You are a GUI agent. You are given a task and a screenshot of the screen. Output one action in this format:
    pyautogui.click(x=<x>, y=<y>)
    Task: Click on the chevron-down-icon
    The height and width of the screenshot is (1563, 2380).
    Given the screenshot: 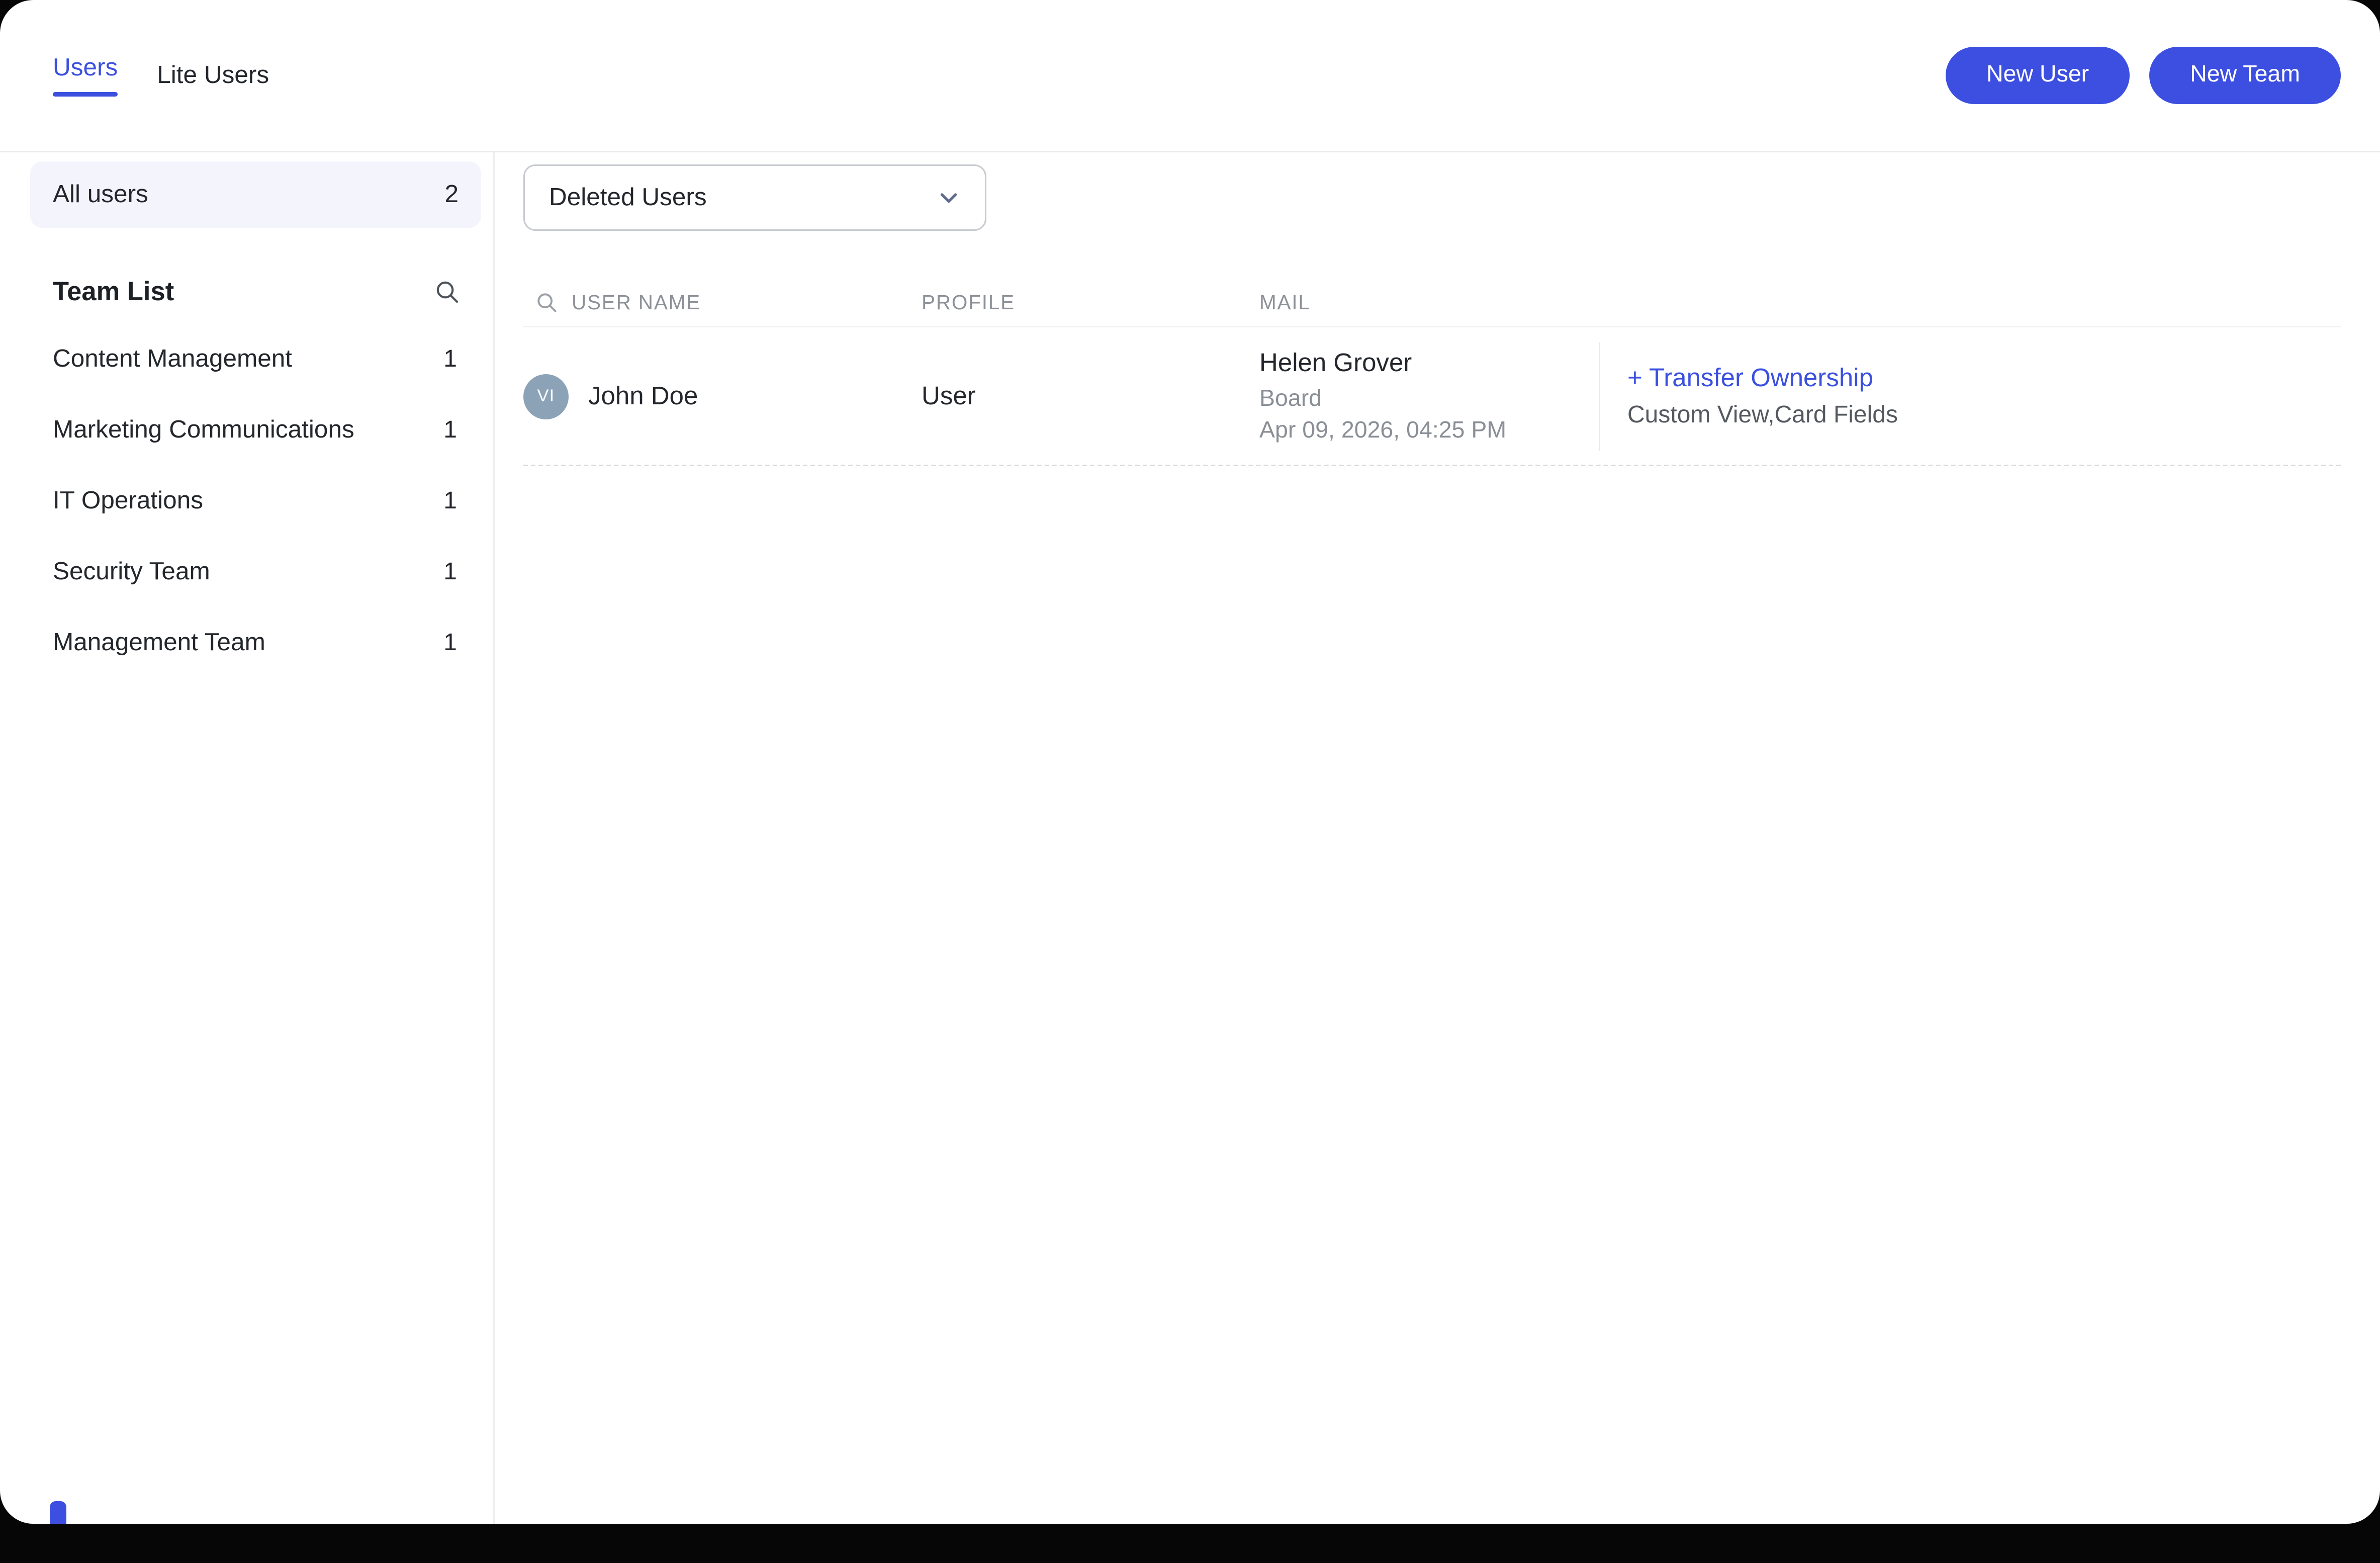 What is the action you would take?
    pyautogui.click(x=949, y=198)
    